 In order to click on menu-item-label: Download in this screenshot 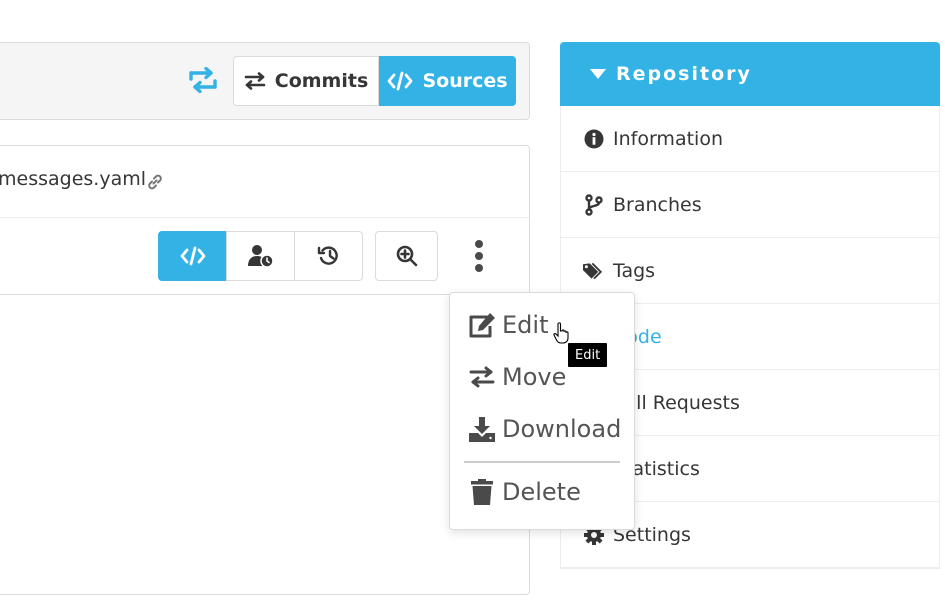, I will do `click(562, 429)`.